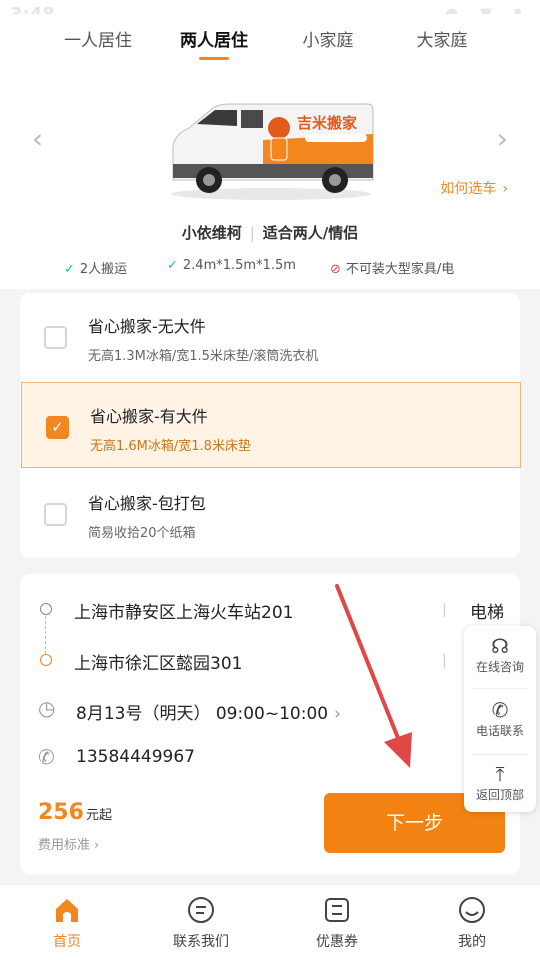 The width and height of the screenshot is (540, 960). Describe the element at coordinates (211, 233) in the screenshot. I see `van-name: 小依维柯` at that location.